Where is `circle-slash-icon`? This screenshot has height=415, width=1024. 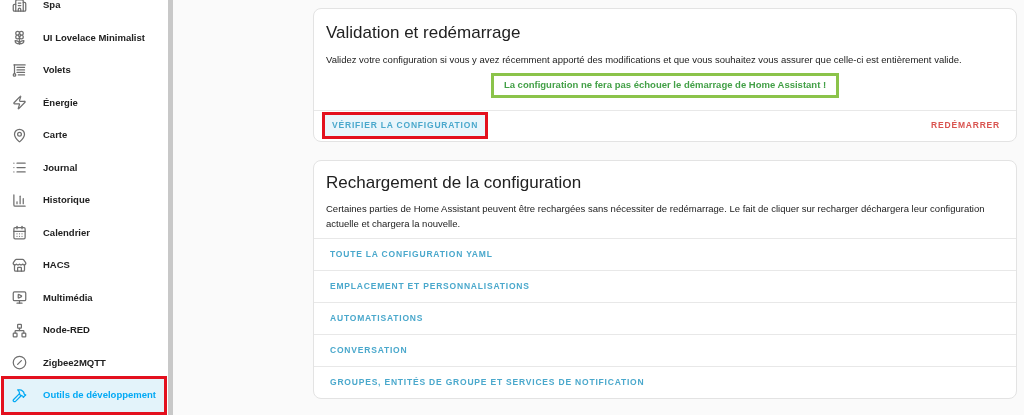 circle-slash-icon is located at coordinates (19, 363).